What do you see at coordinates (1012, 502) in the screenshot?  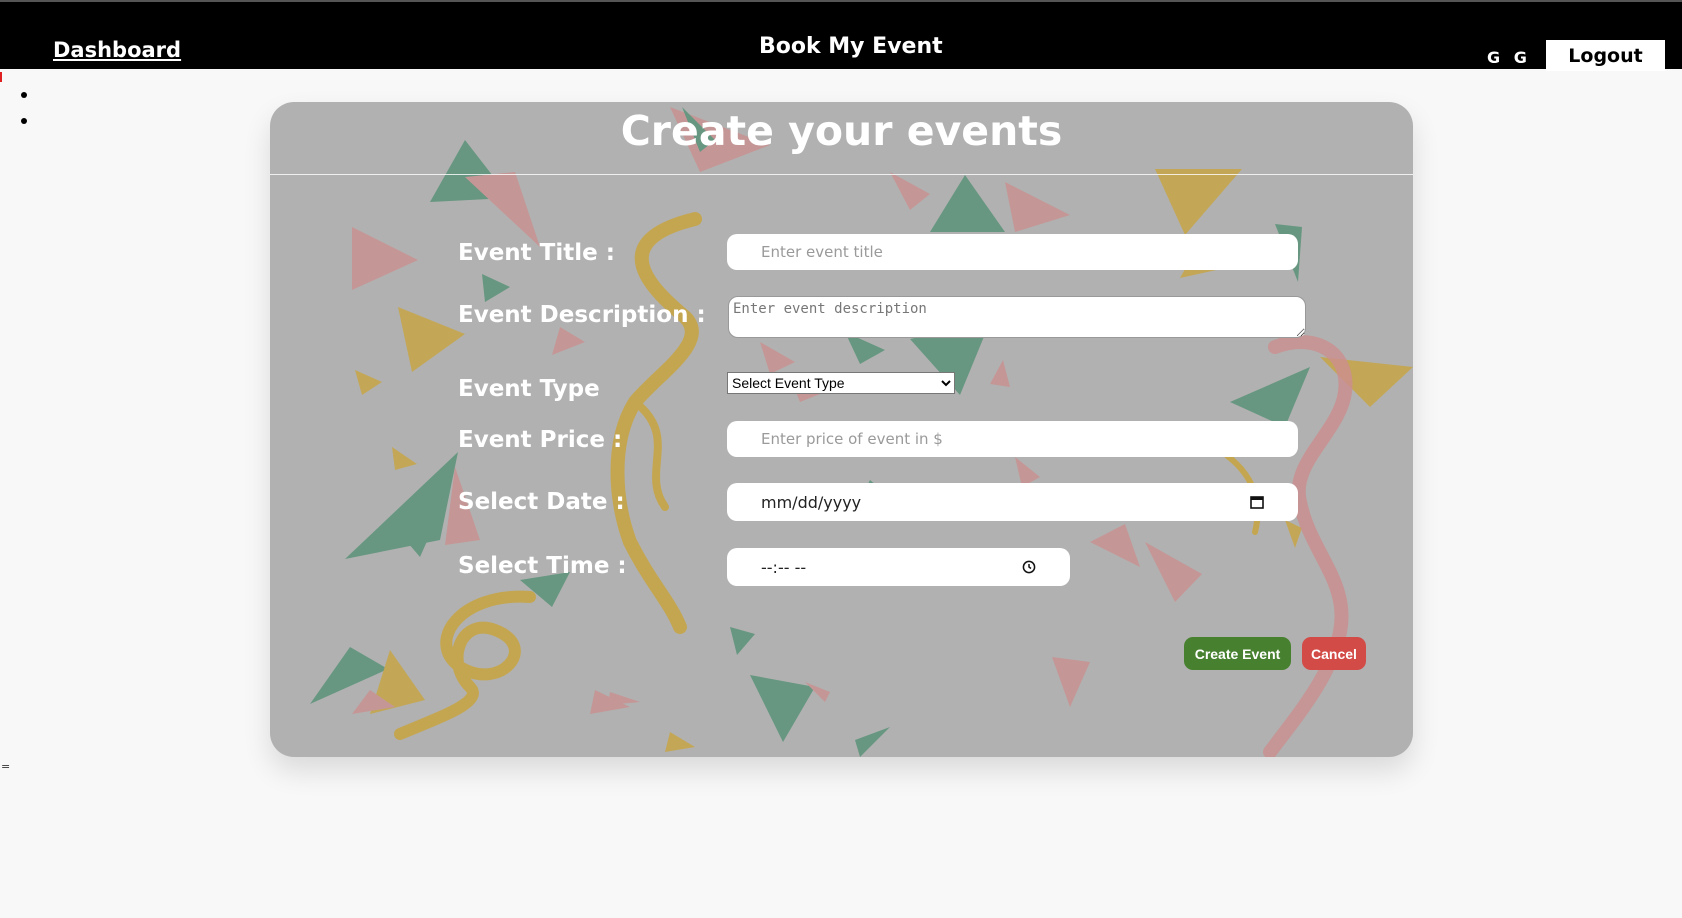 I see `event-date-input: mm/dd/yyyy` at bounding box center [1012, 502].